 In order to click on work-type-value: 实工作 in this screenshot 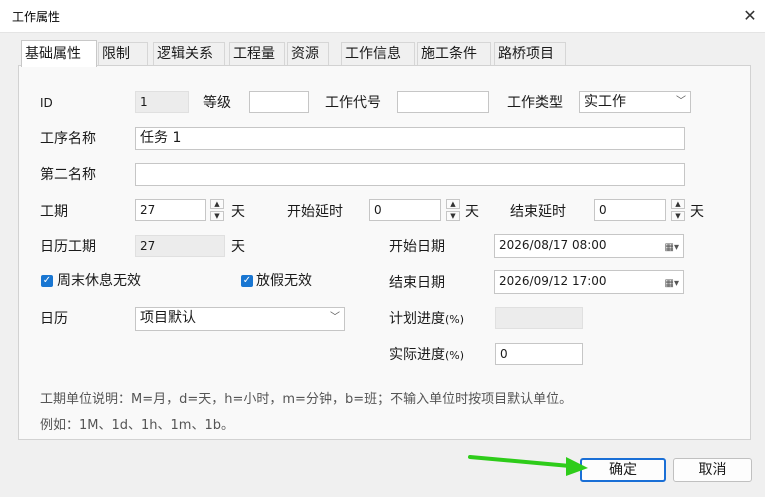, I will do `click(605, 102)`.